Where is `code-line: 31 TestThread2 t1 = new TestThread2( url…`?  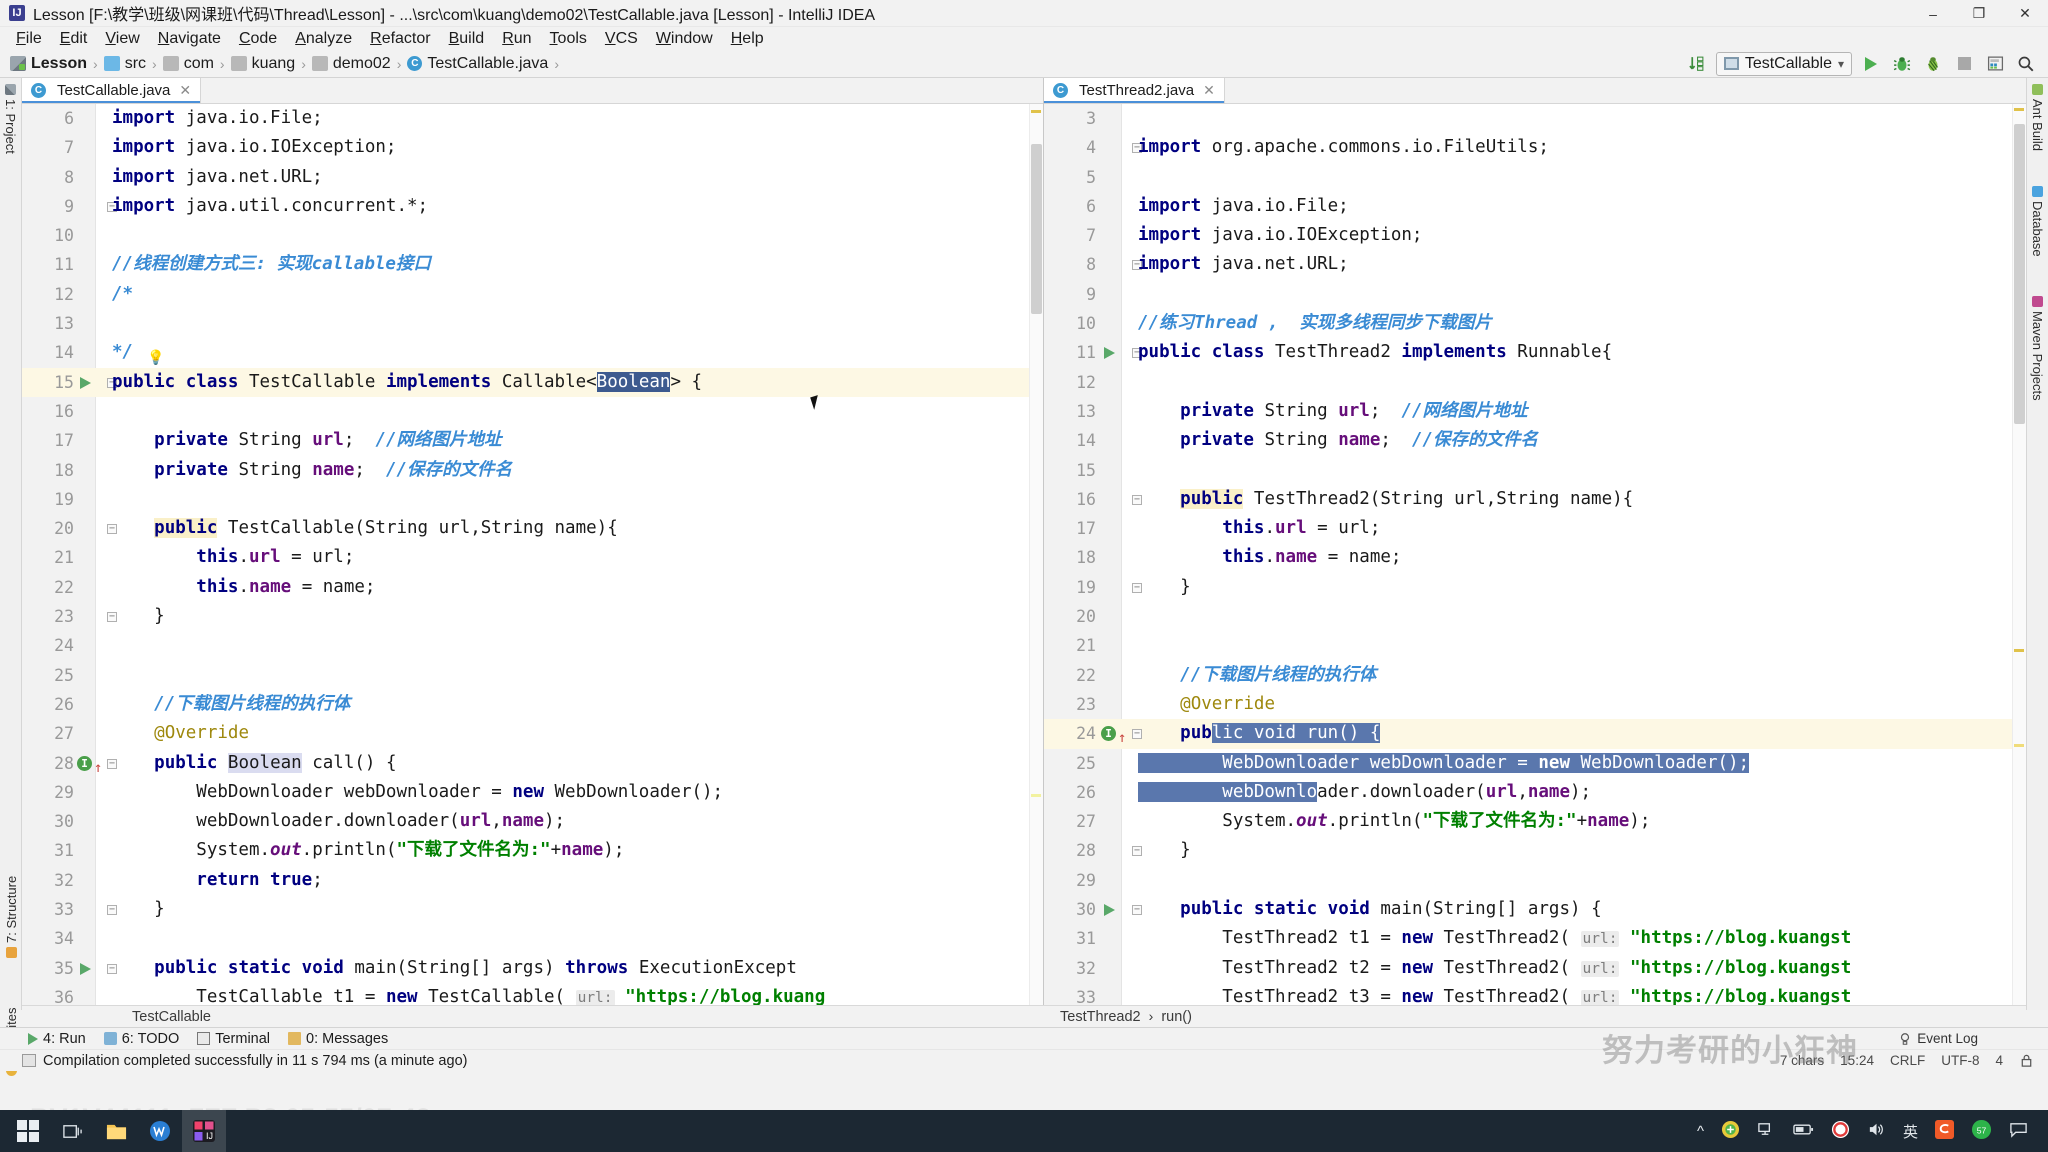
code-line: 31 TestThread2 t1 = new TestThread2( url… is located at coordinates (1535, 938).